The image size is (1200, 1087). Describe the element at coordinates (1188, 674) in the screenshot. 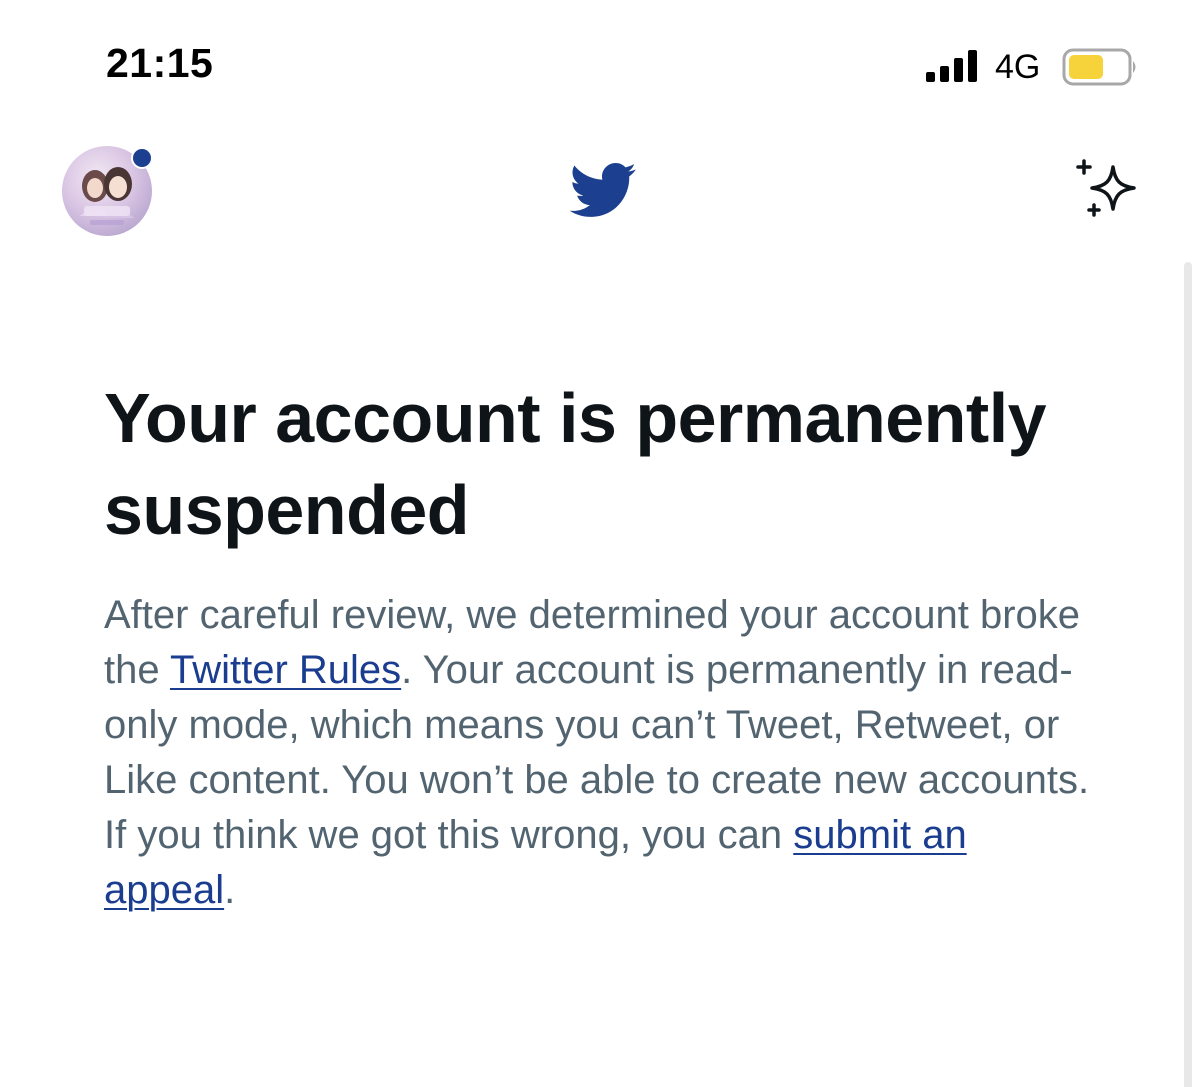

I see `scrollbar` at that location.